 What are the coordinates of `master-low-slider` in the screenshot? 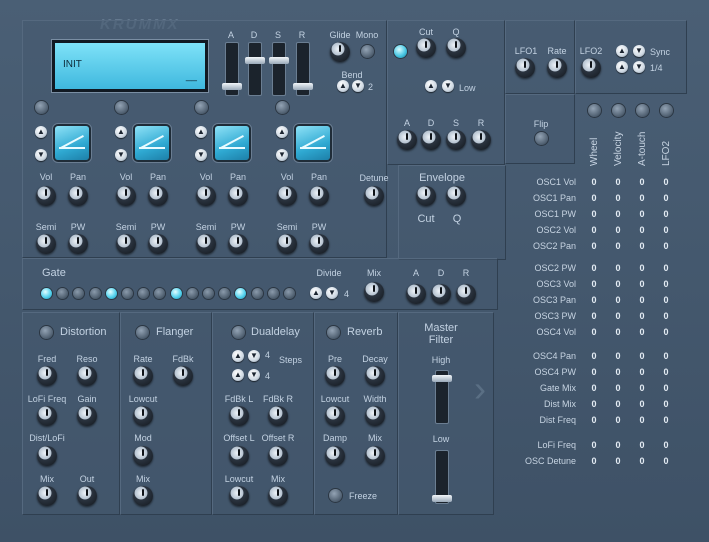 It's located at (442, 477).